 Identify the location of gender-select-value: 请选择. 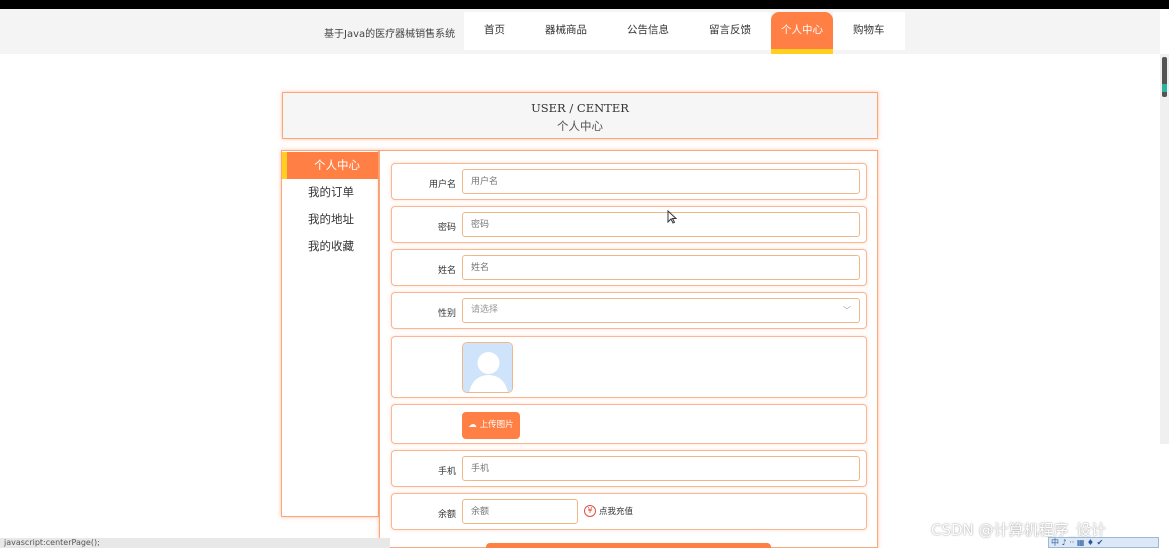
(485, 310).